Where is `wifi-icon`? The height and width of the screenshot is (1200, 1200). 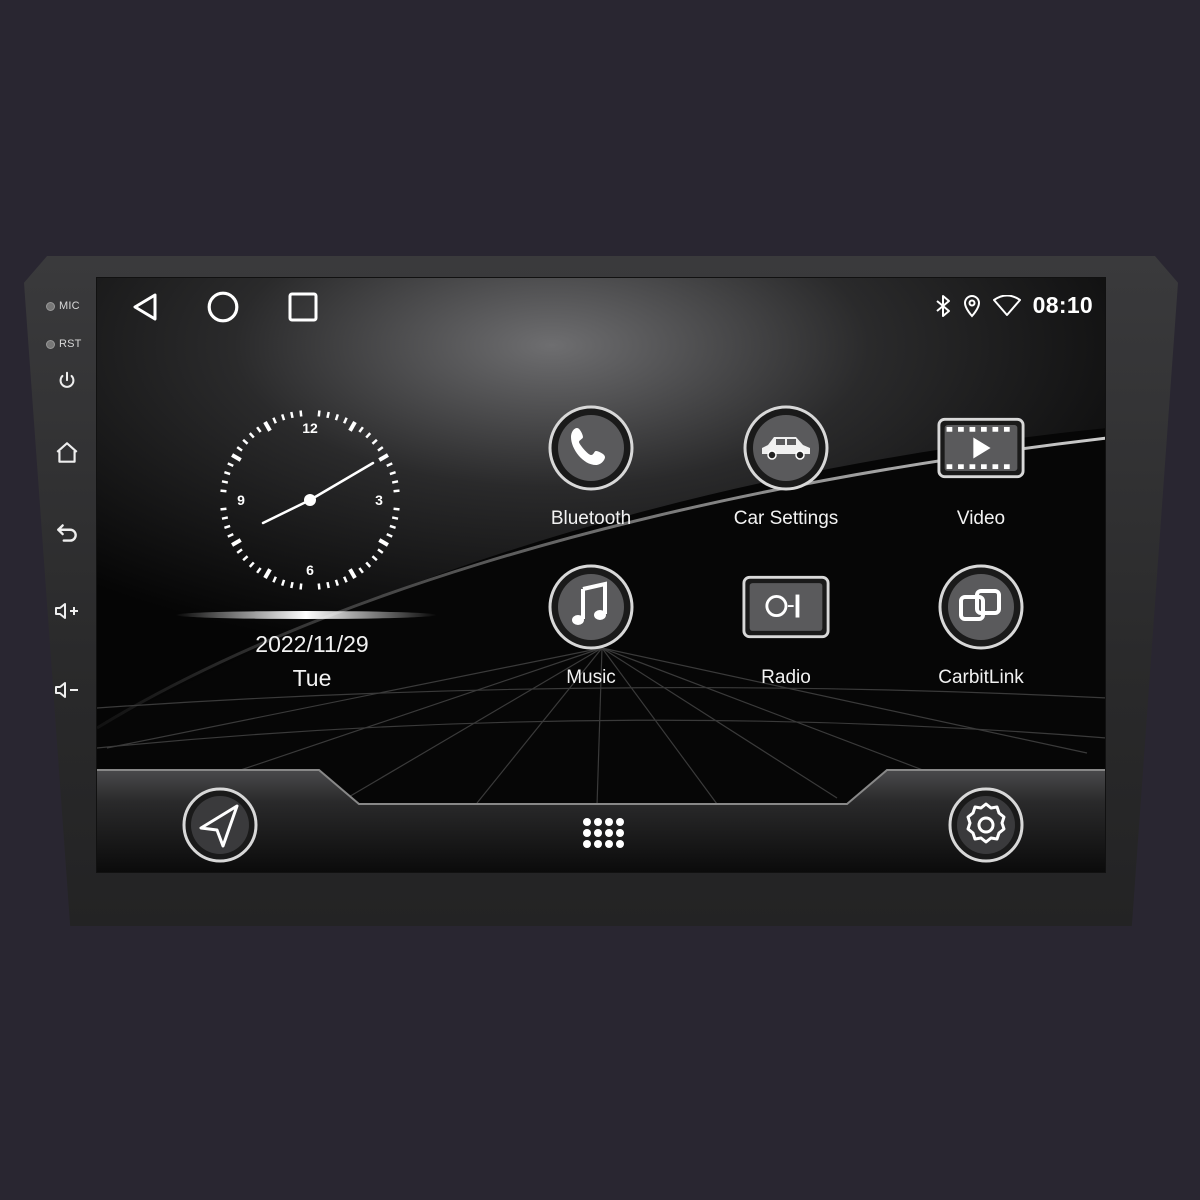 wifi-icon is located at coordinates (1006, 305).